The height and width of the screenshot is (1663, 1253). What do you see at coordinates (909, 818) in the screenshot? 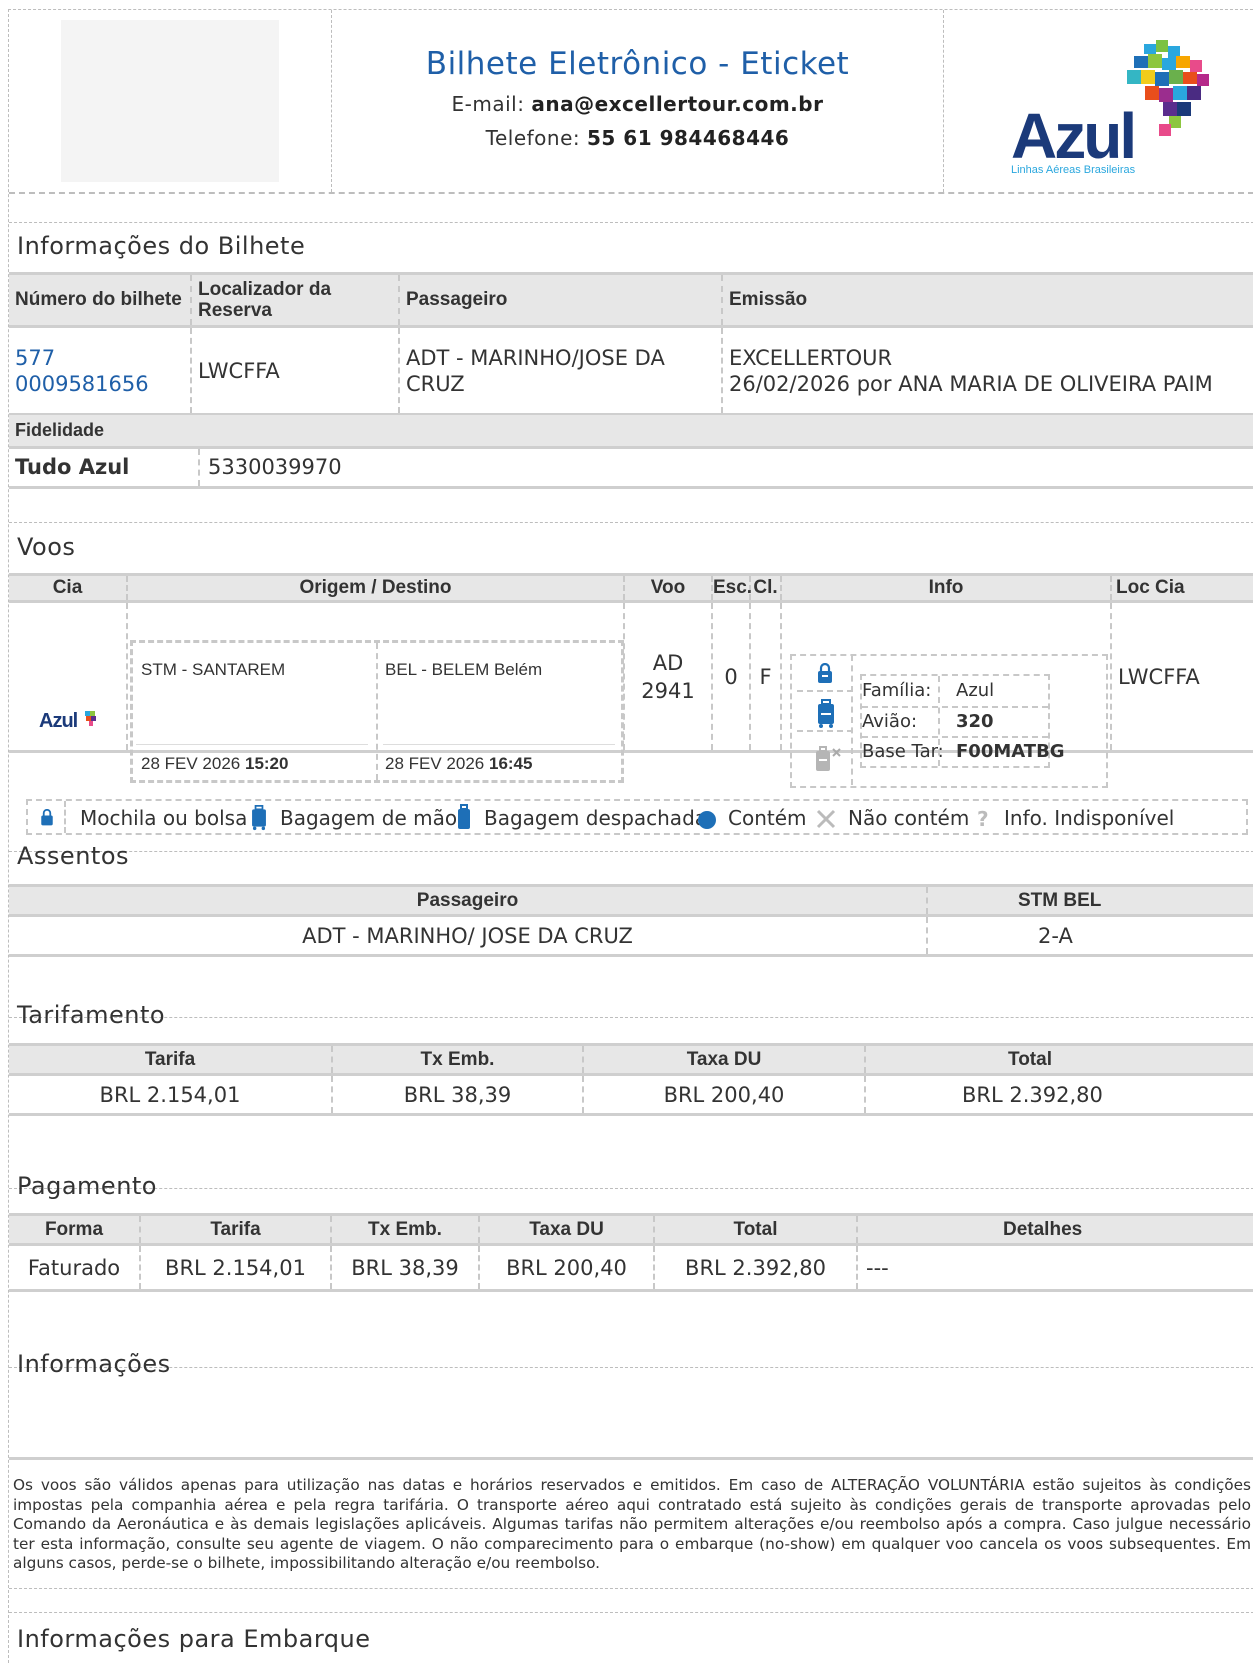
I see `legend-not-contains: Não contém` at bounding box center [909, 818].